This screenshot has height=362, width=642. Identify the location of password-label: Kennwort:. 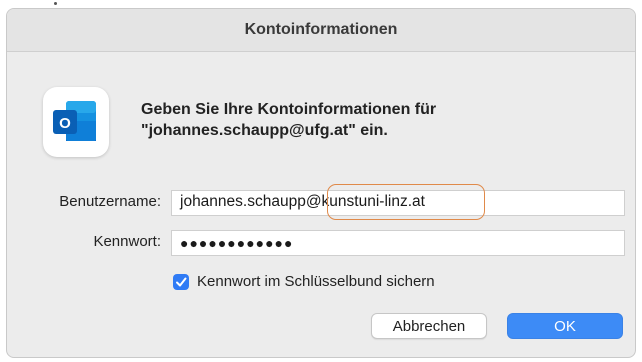
(127, 241).